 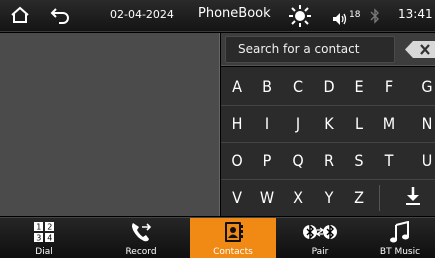 What do you see at coordinates (49, 227) in the screenshot?
I see `svg-text: 2` at bounding box center [49, 227].